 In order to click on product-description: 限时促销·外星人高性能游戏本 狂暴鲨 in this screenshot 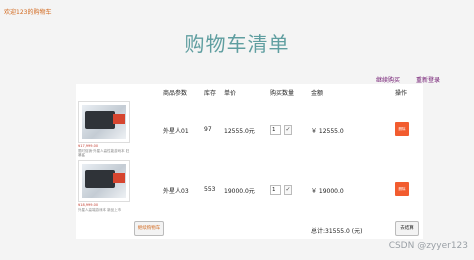, I will do `click(104, 153)`.